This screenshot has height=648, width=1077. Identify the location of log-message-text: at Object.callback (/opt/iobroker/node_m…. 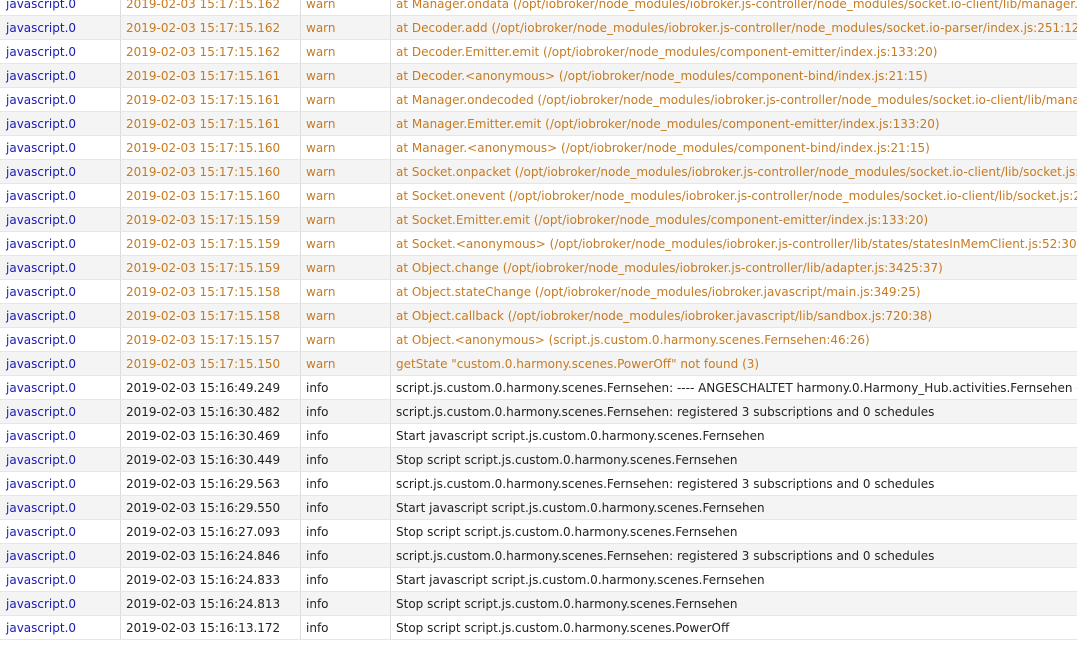
(664, 315).